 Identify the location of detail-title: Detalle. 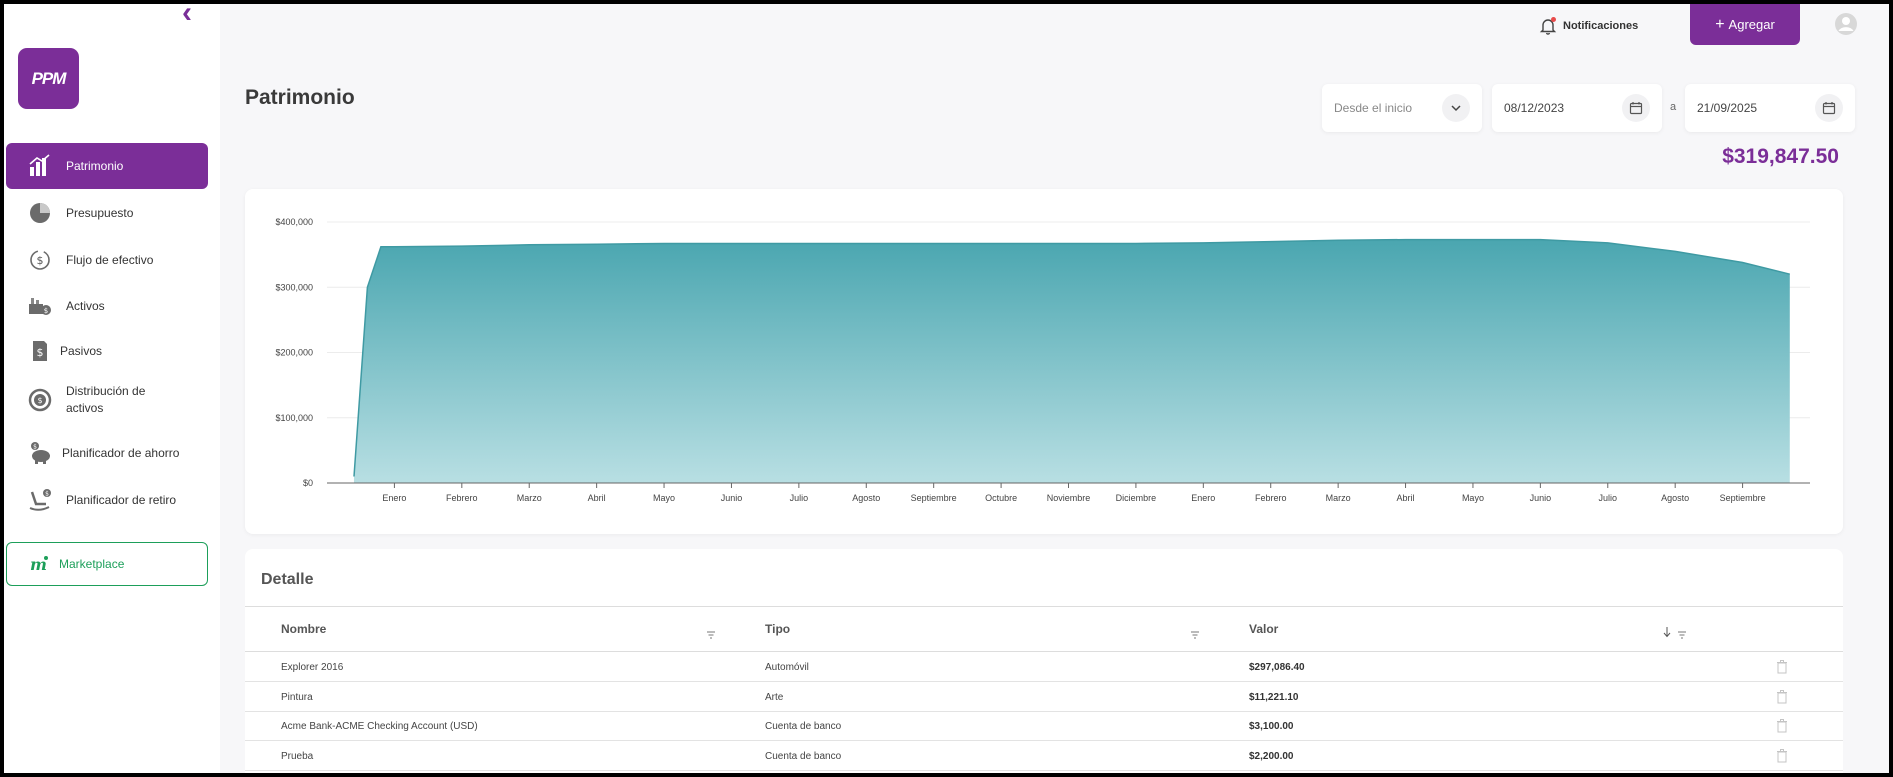
(287, 579).